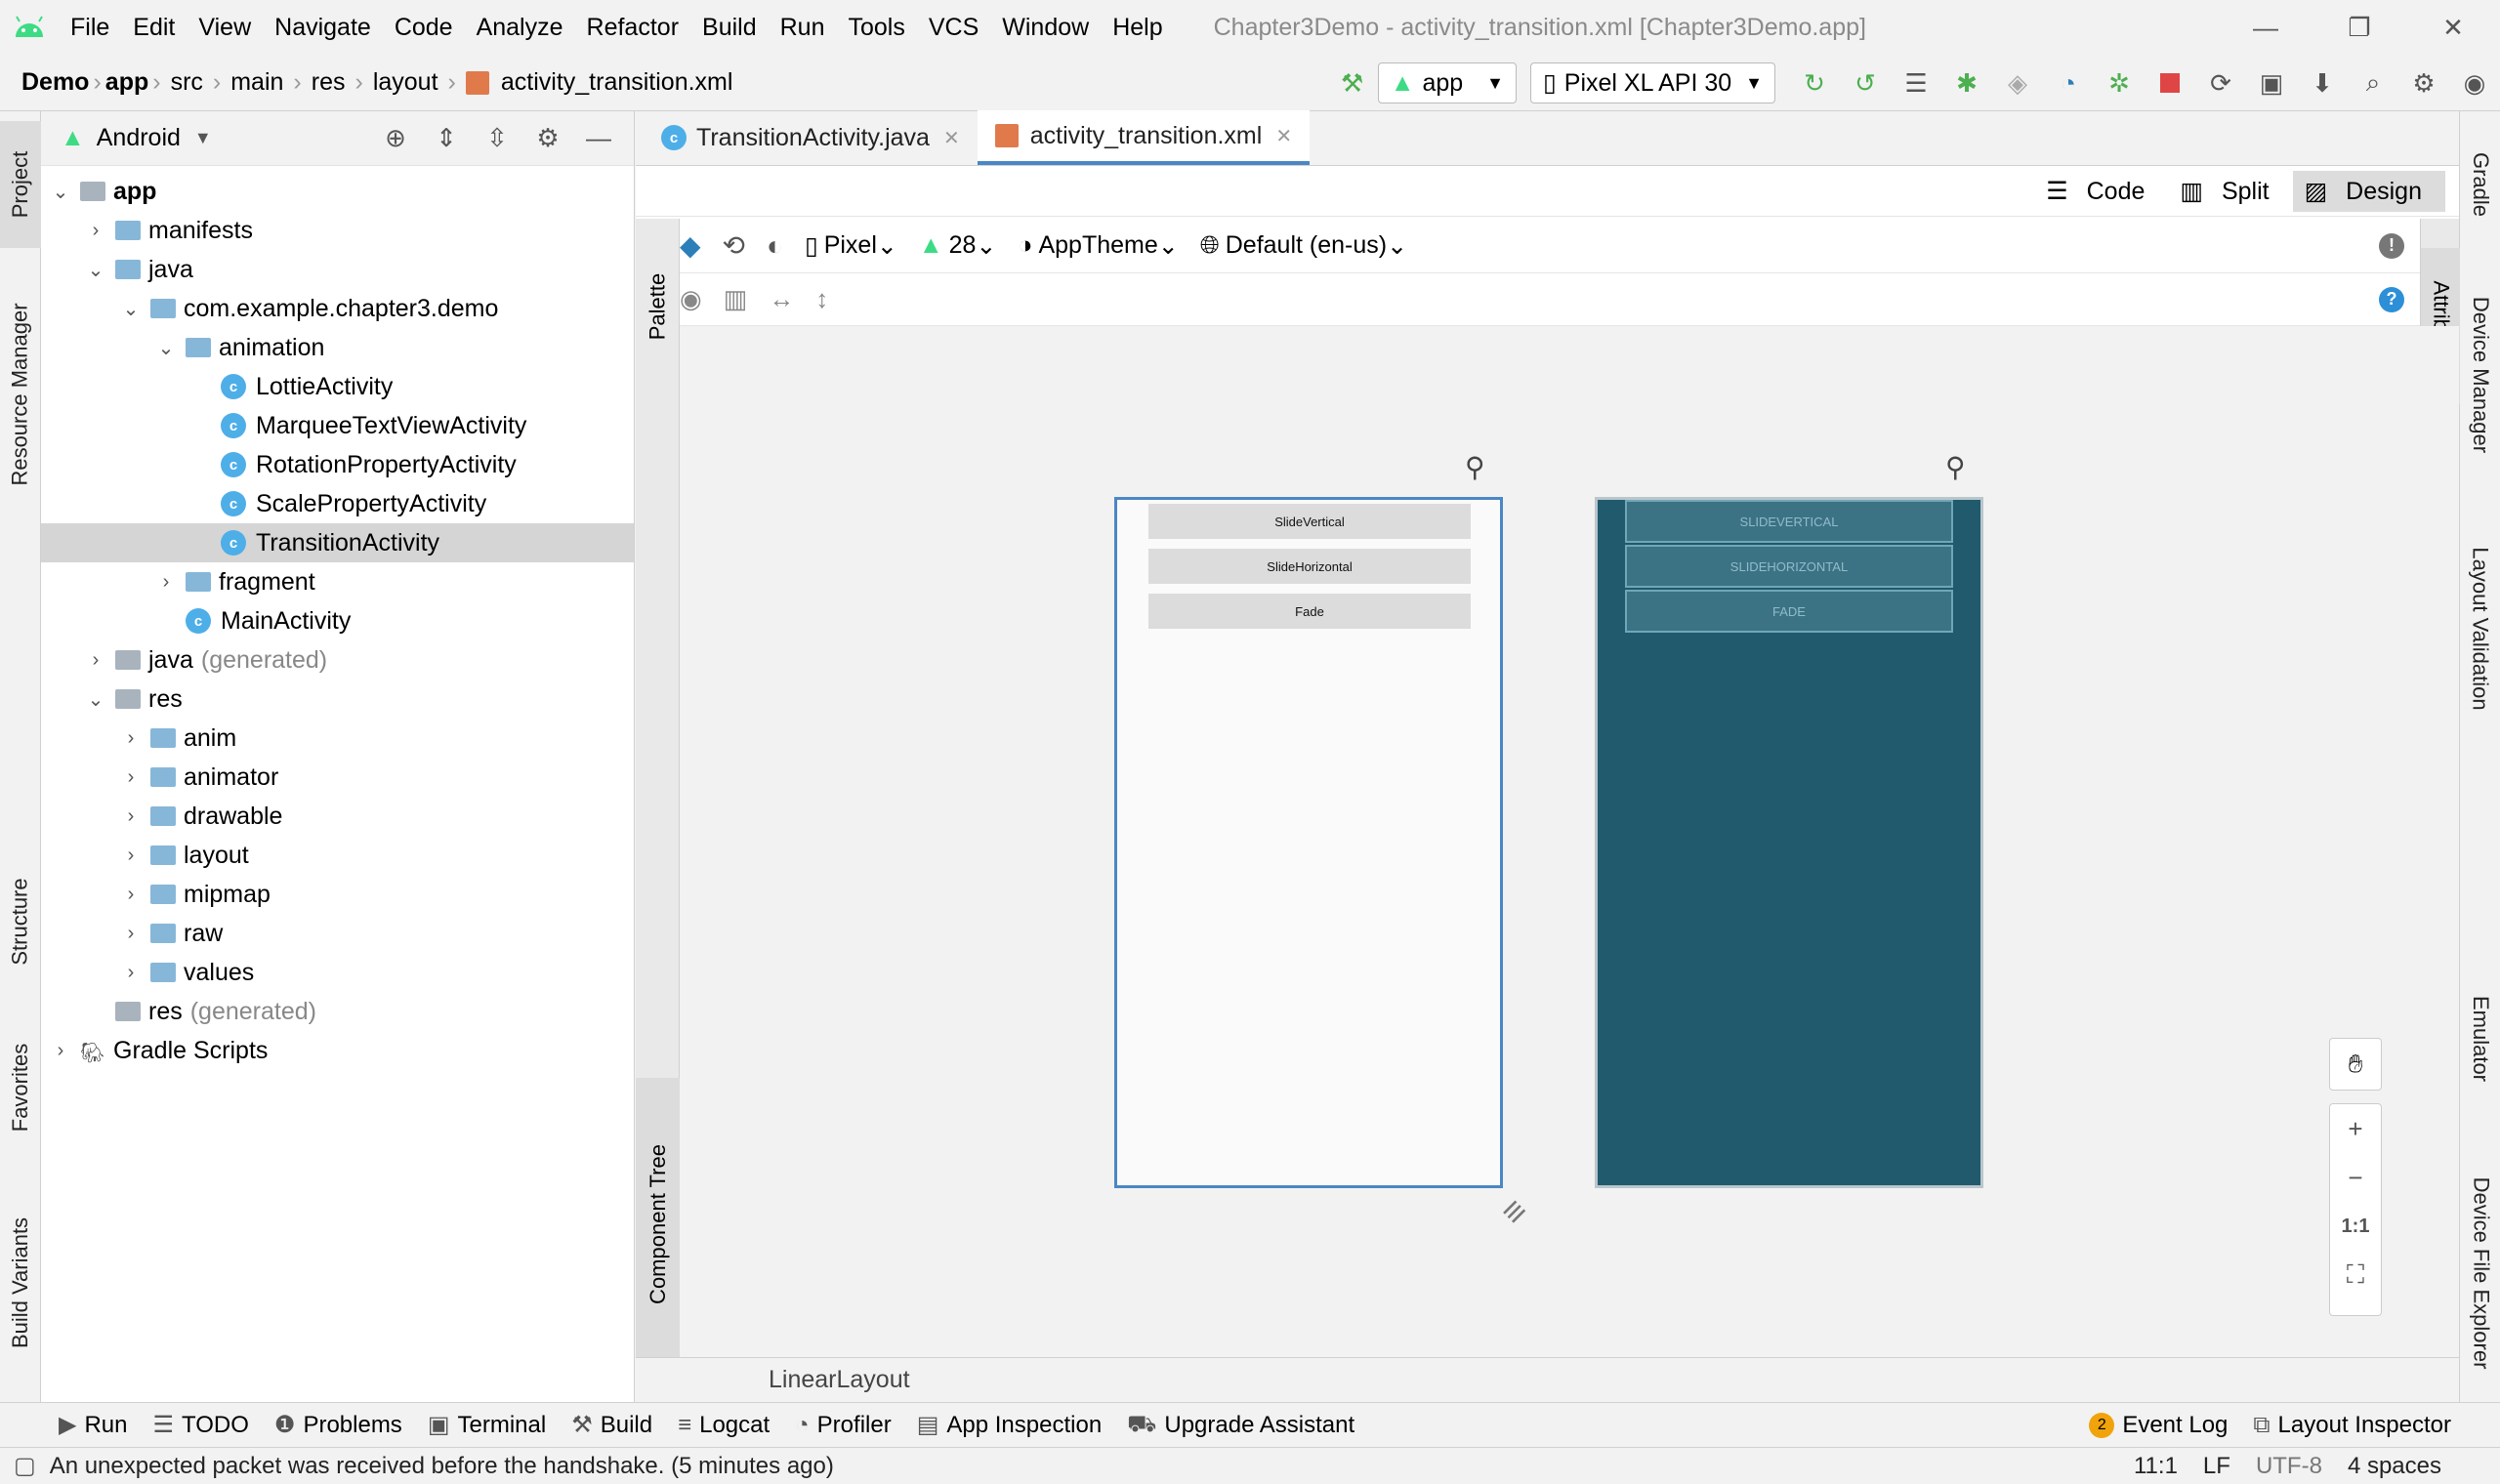 The height and width of the screenshot is (1484, 2500). Describe the element at coordinates (2373, 83) in the screenshot. I see `search-icon: ⌕` at that location.